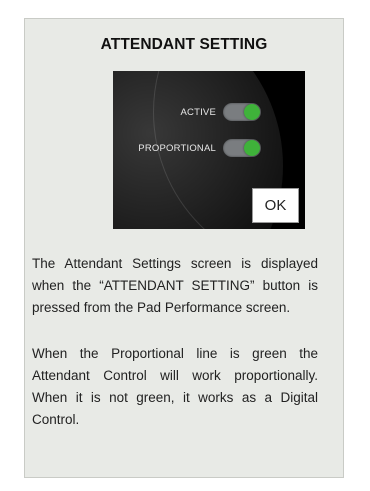 This screenshot has width=370, height=491. Describe the element at coordinates (184, 44) in the screenshot. I see `panel-title: ATTENDANT SETTING` at that location.